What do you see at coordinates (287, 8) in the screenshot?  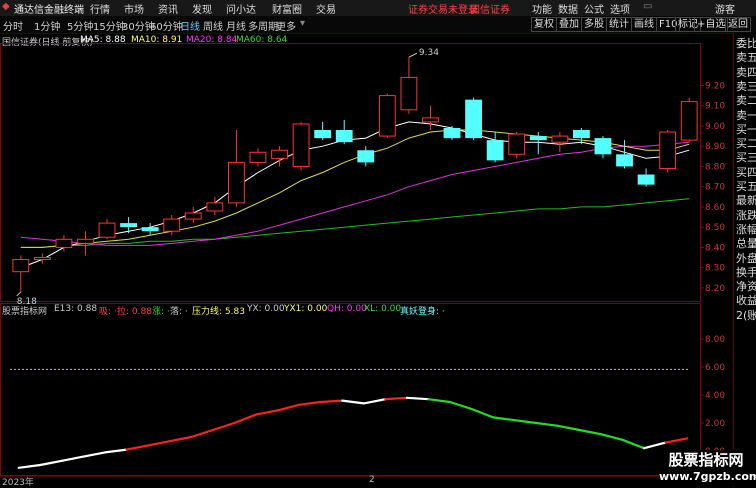 I see `menu-wealth: 财富圈` at bounding box center [287, 8].